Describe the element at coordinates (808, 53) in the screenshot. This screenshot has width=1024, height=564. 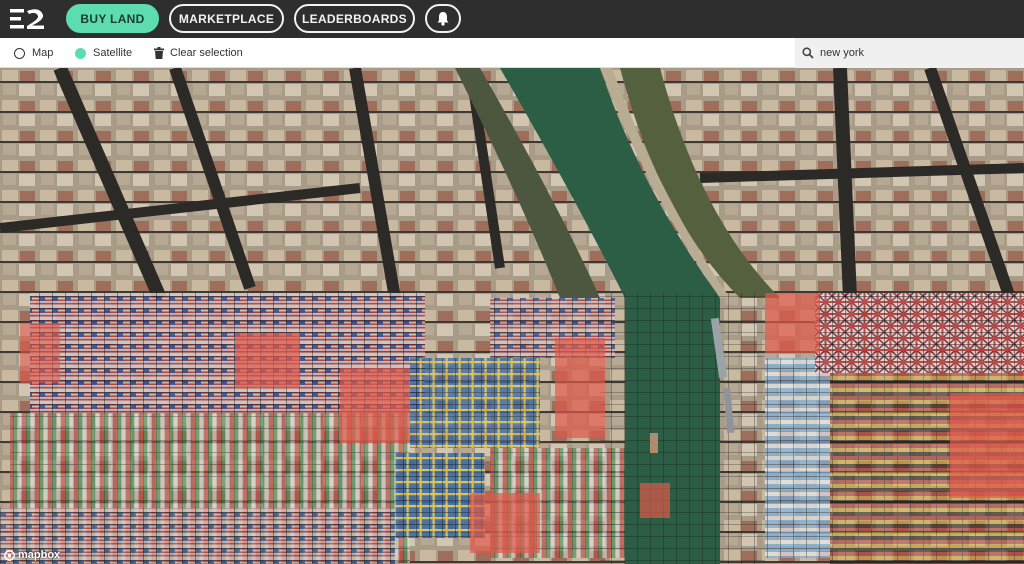
I see `search-icon` at that location.